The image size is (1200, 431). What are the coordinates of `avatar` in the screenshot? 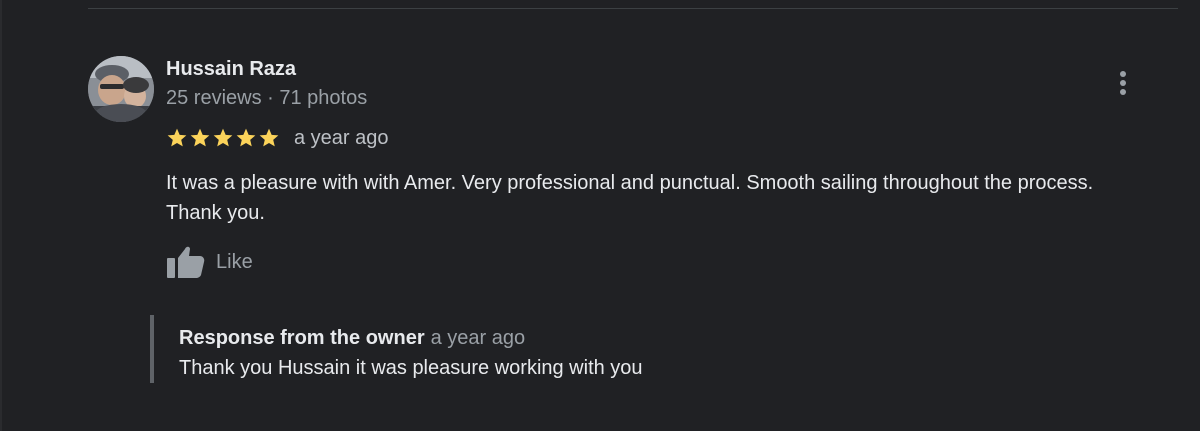 It's located at (121, 89).